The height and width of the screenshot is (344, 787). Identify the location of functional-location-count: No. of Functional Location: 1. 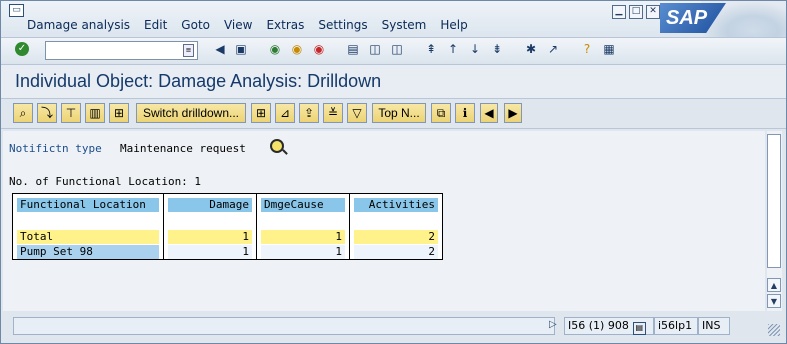
(105, 181).